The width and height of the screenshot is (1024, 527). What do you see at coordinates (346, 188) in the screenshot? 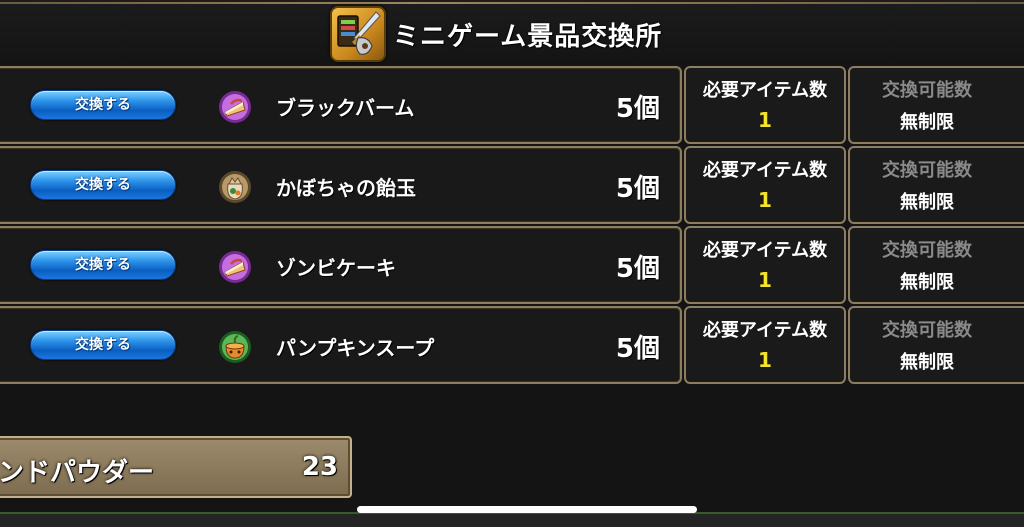
I see `item-name: かぼちゃの飴玉` at bounding box center [346, 188].